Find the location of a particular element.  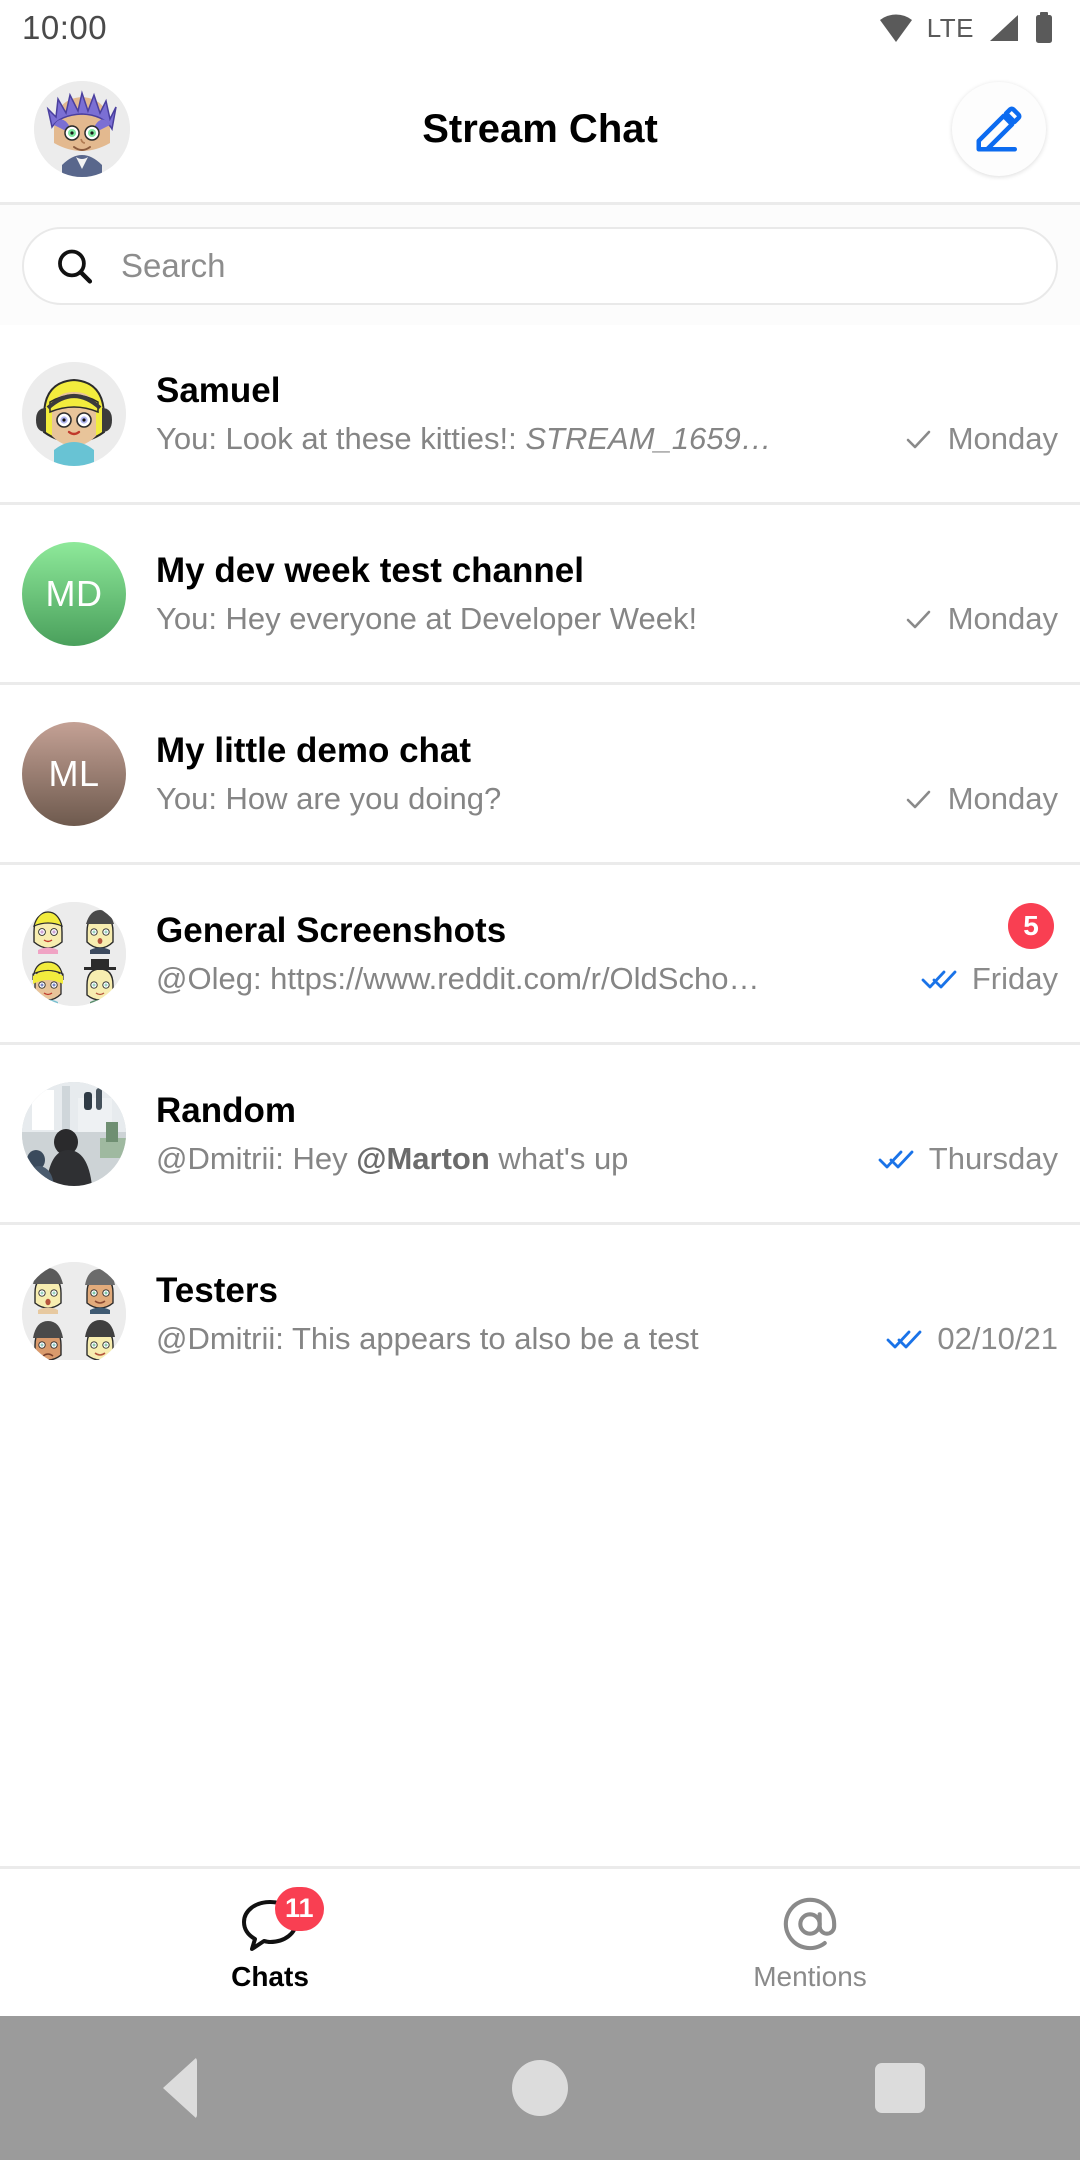

back-button is located at coordinates (180, 2088).